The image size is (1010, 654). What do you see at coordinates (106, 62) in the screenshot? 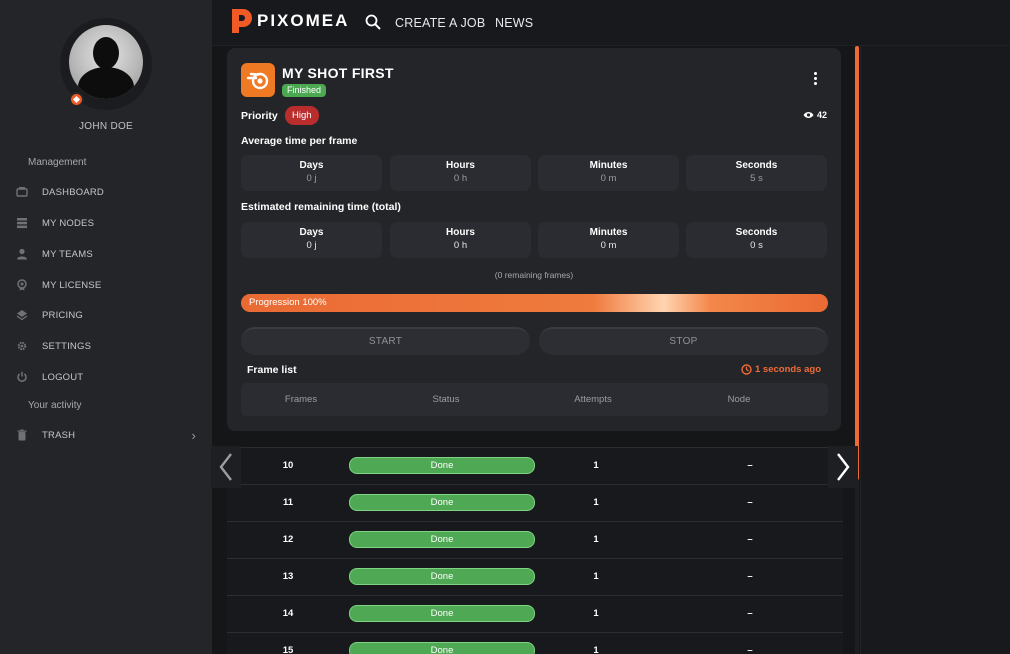
I see `avatar` at bounding box center [106, 62].